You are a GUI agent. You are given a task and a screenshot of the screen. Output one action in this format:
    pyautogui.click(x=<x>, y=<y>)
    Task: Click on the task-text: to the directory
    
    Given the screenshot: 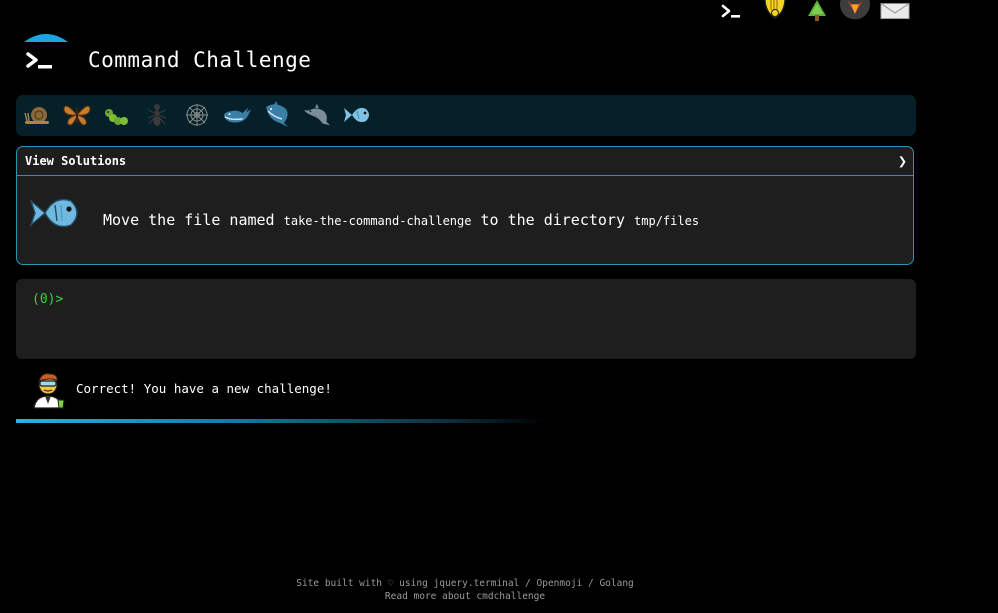 What is the action you would take?
    pyautogui.click(x=553, y=220)
    